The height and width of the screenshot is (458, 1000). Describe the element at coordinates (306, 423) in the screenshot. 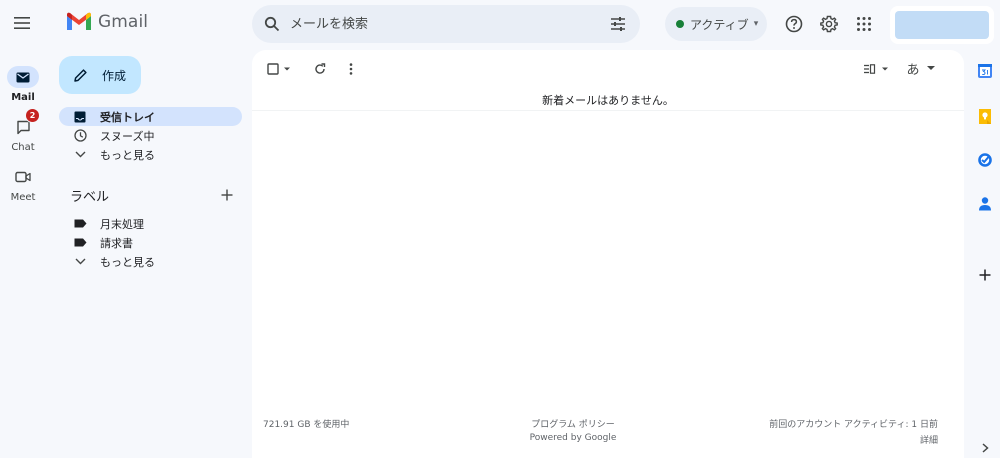

I see `storage-usage: 721.91 GB を使用中` at that location.